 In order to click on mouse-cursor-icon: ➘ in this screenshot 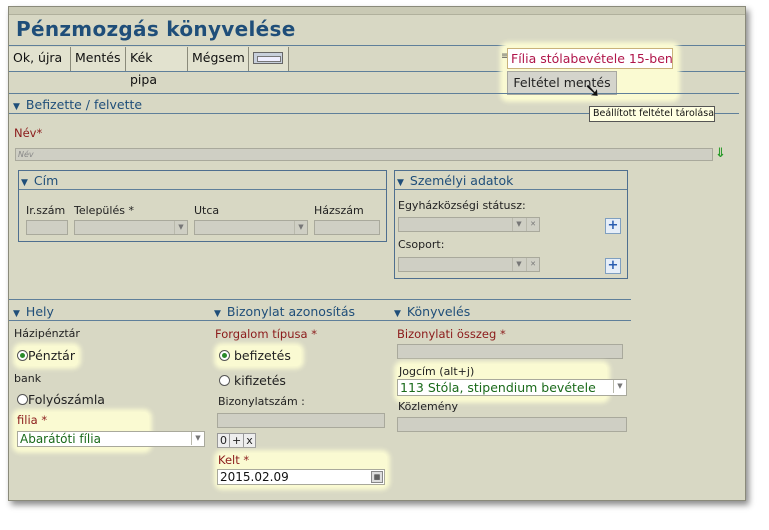, I will do `click(592, 90)`.